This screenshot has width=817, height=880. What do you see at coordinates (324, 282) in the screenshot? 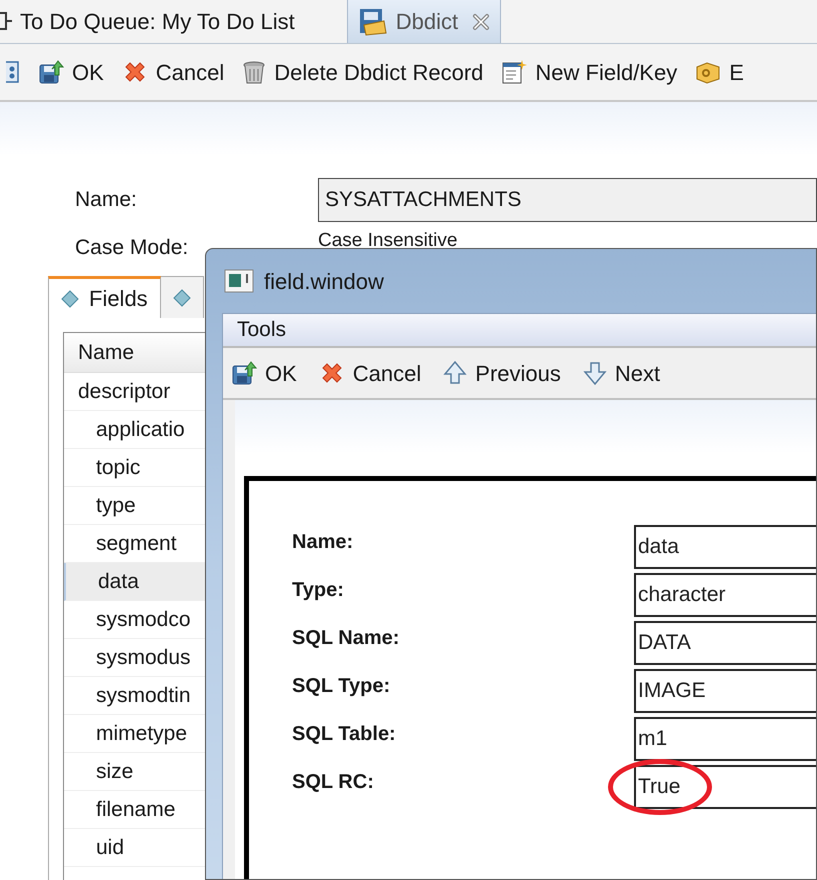
I see `dialog-title: field.window` at bounding box center [324, 282].